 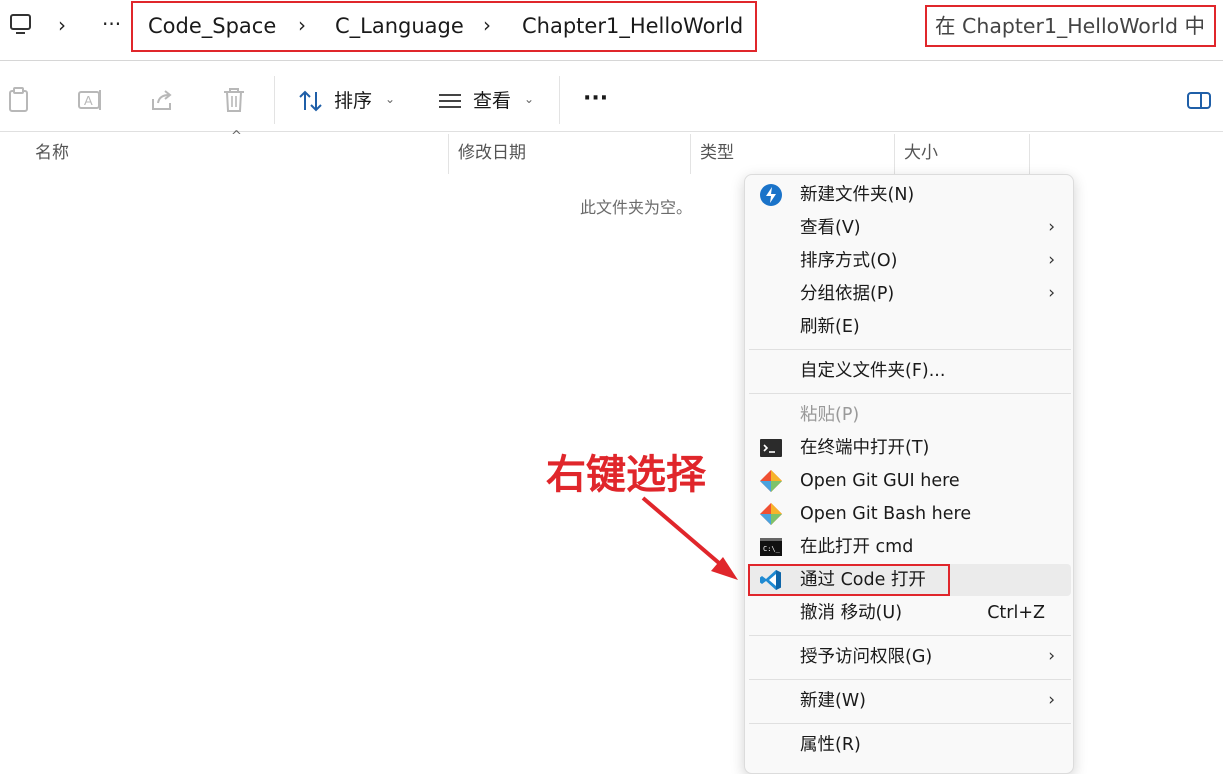 What do you see at coordinates (910, 701) in the screenshot?
I see `menu-item-new: 新建(W) ›` at bounding box center [910, 701].